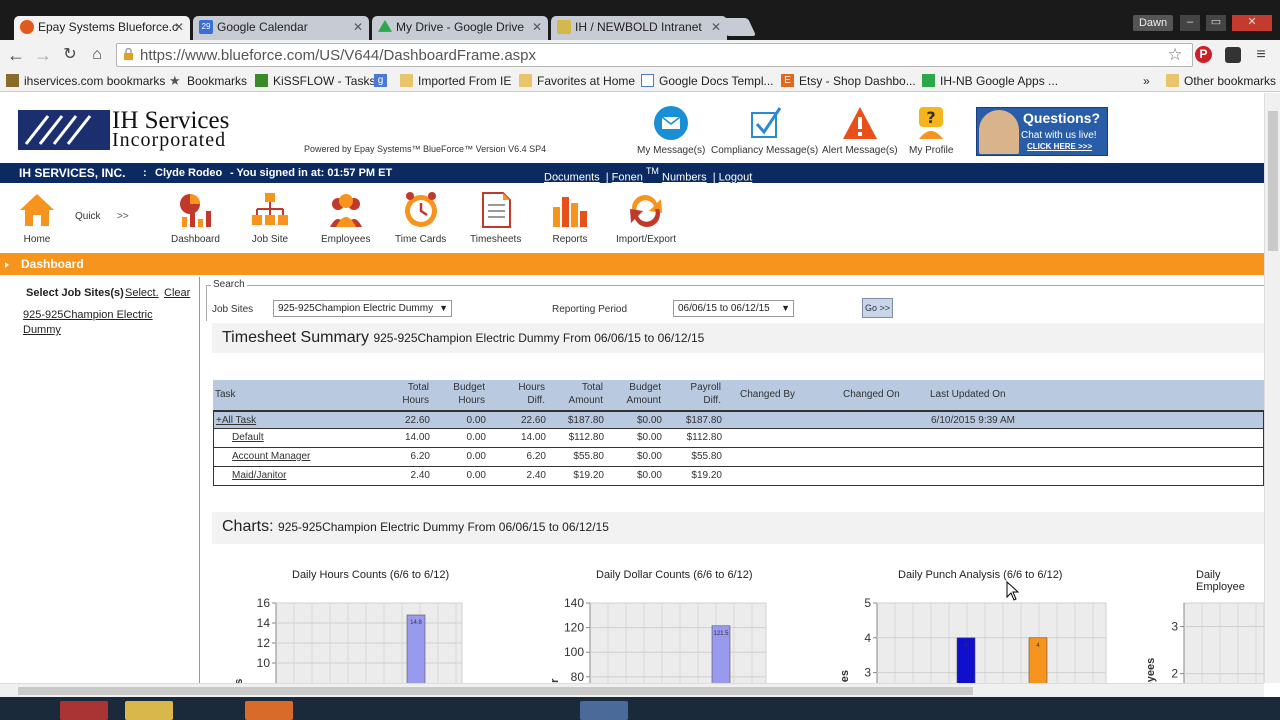  What do you see at coordinates (264, 603) in the screenshot?
I see `y-tick-label: 16` at bounding box center [264, 603].